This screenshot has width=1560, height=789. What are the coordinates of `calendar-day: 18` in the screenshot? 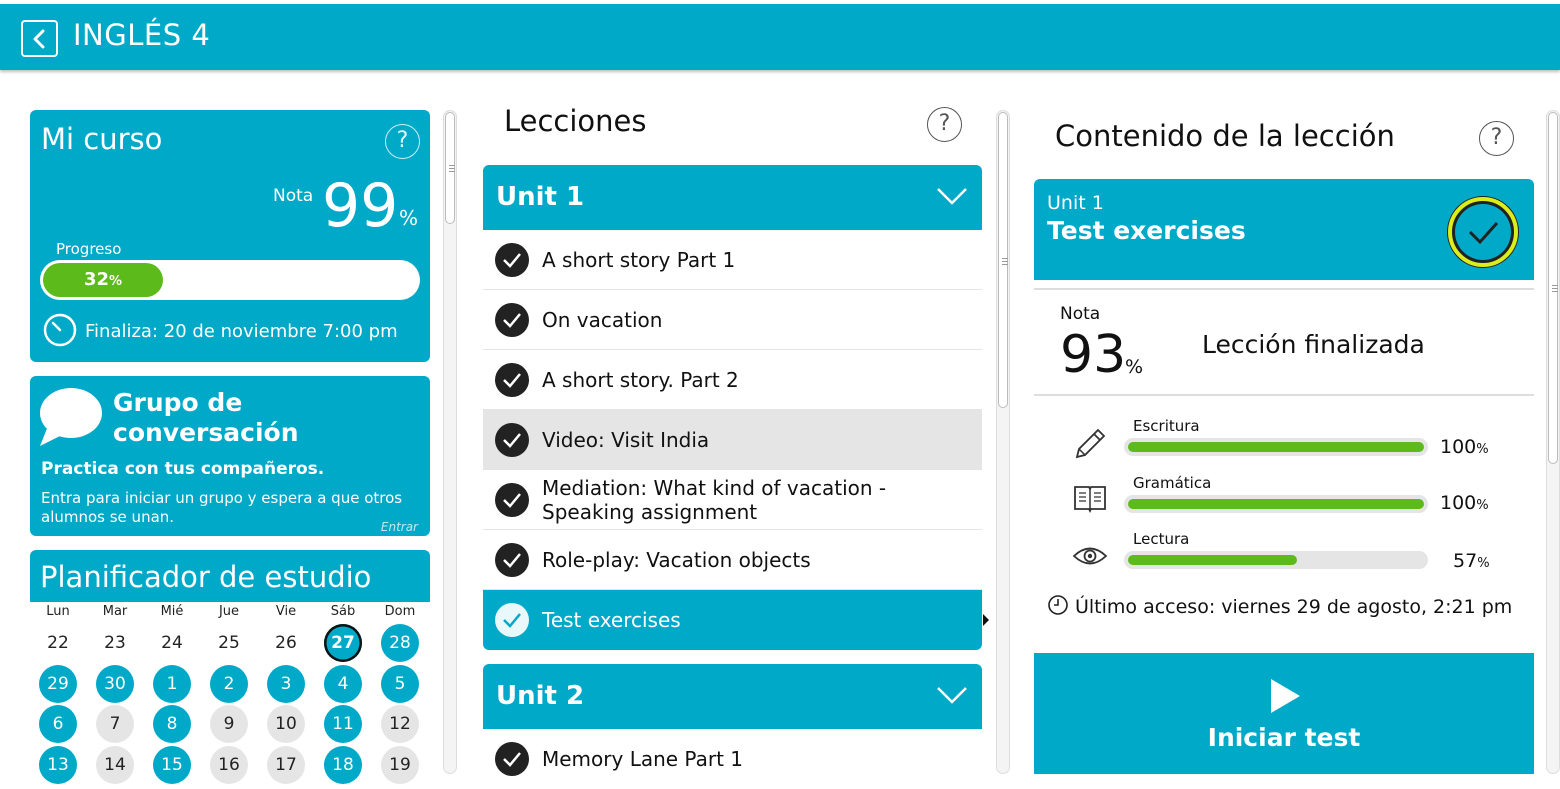 It's located at (343, 764).